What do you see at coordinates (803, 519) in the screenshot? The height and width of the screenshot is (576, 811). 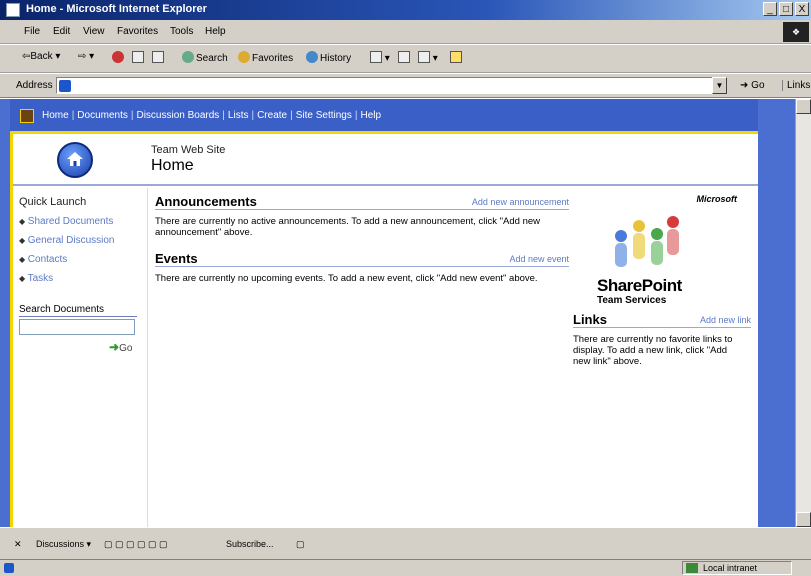 I see `scroll-down-icon` at bounding box center [803, 519].